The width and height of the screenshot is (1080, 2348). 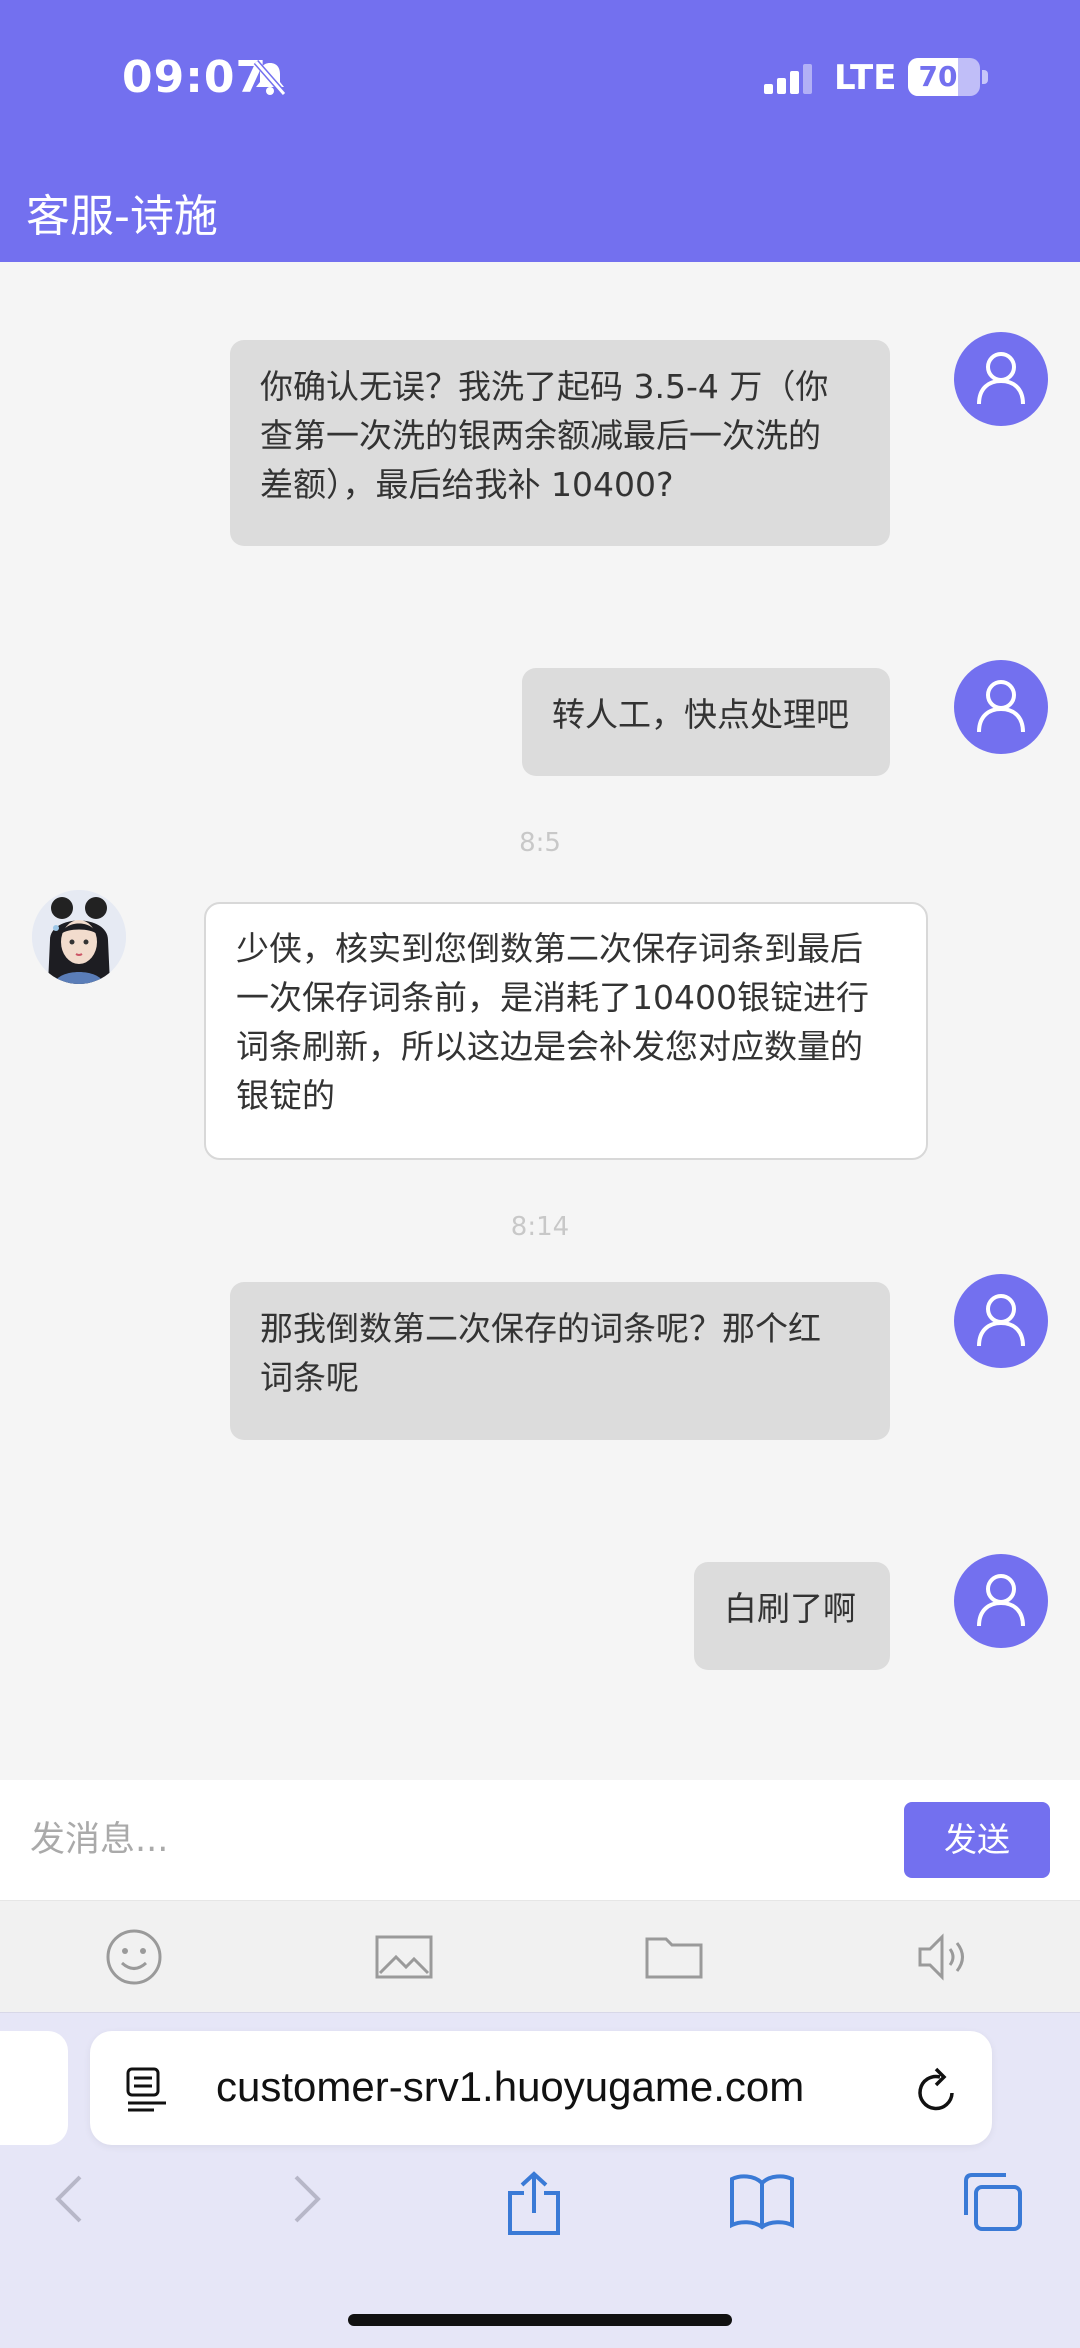 I want to click on message-bubble-outgoing: 转人工，快点处理吧, so click(x=706, y=722).